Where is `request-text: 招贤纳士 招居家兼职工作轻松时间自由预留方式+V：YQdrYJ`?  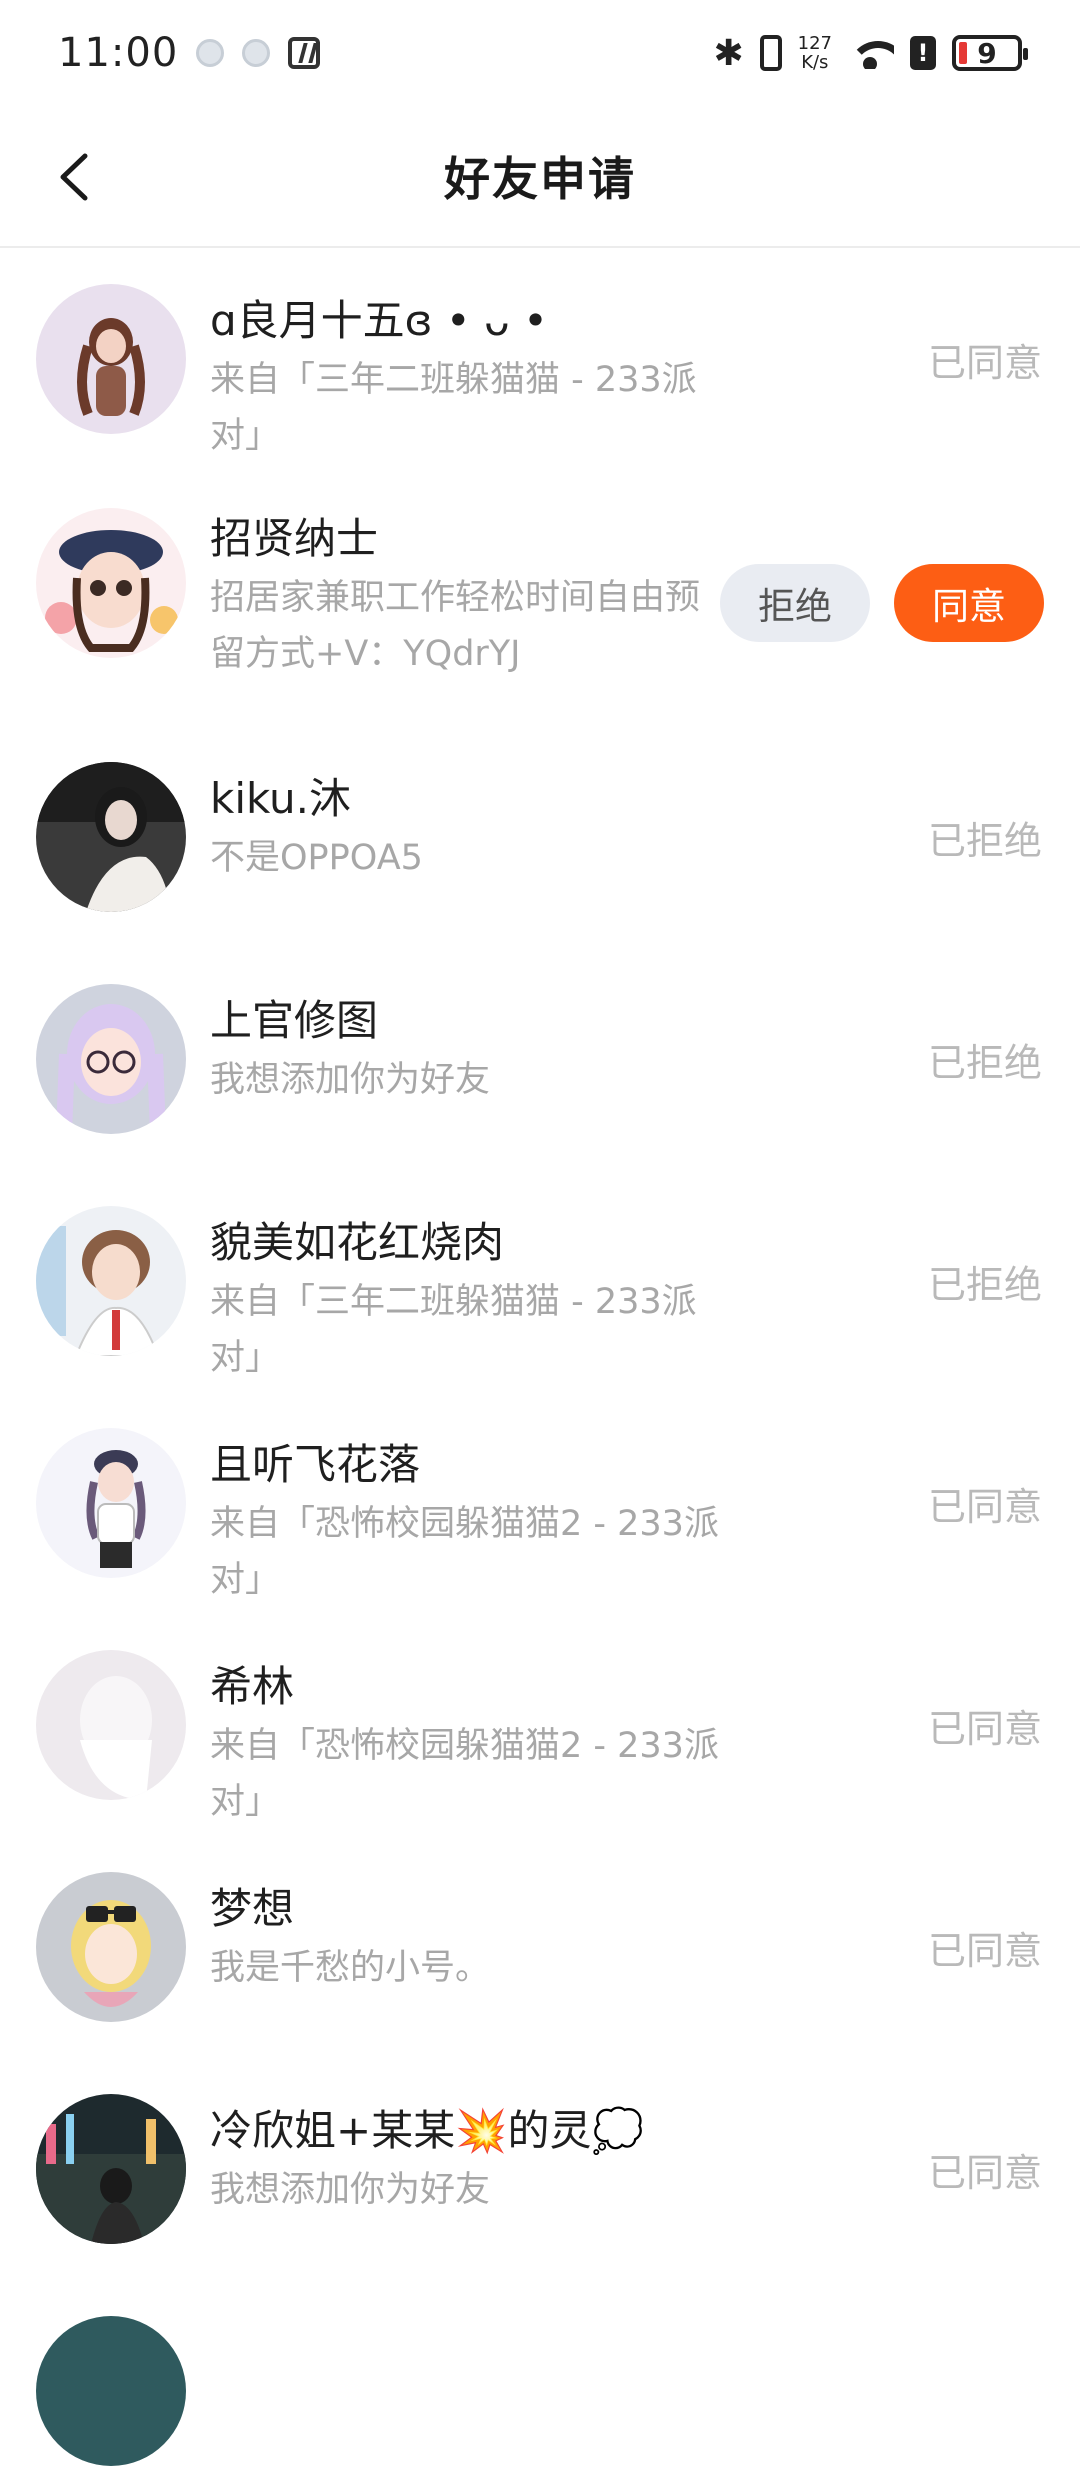 request-text: 招贤纳士 招居家兼职工作轻松时间自由预留方式+V：YQdrYJ is located at coordinates (455, 596).